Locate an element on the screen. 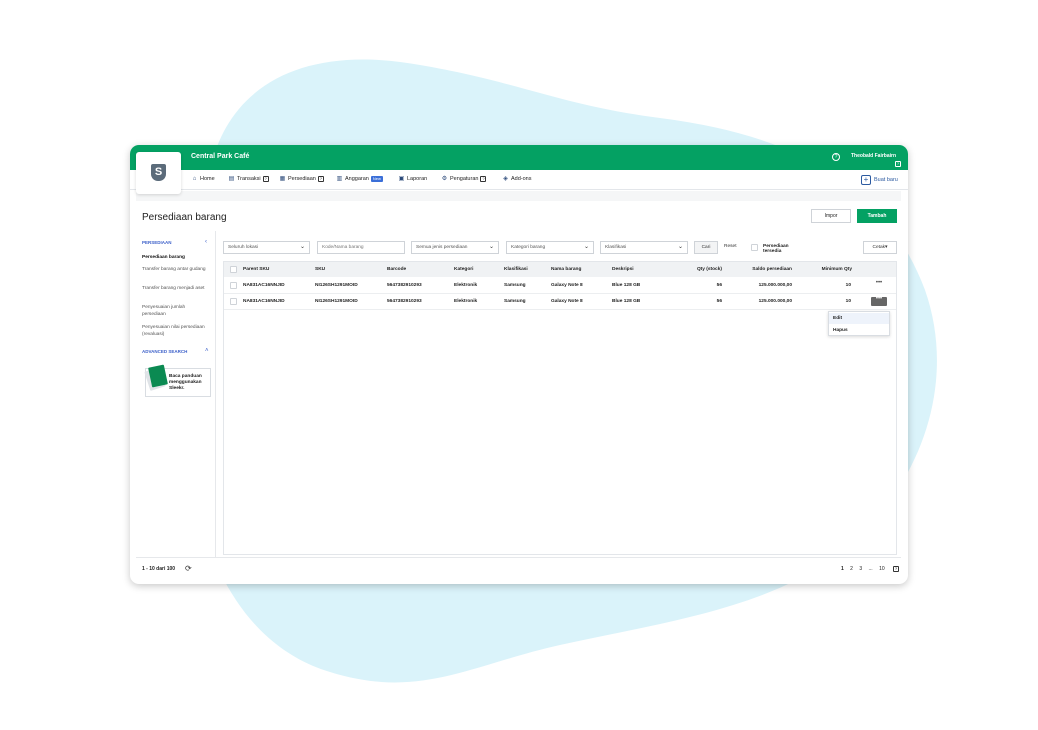  nav-anggaran: ▥ Anggaran New is located at coordinates (359, 179).